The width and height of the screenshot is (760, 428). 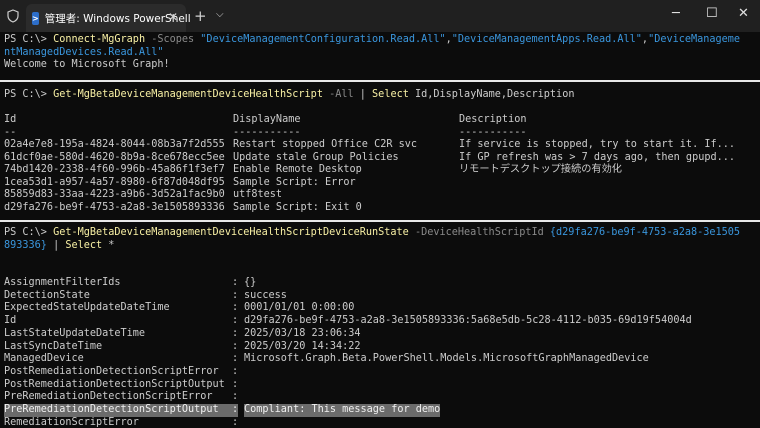 What do you see at coordinates (114, 207) in the screenshot?
I see `table-cell-id: d29fa276-be9f-4753-a2a8-3e1505893336` at bounding box center [114, 207].